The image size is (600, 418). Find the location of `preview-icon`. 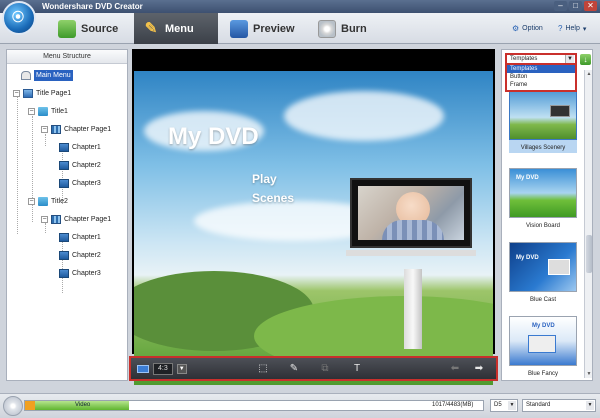

preview-icon is located at coordinates (239, 28).